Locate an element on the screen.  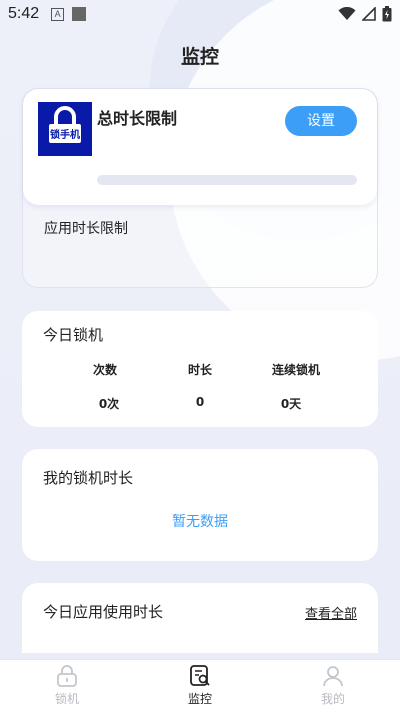
tab-profile: 我的 is located at coordinates (333, 685).